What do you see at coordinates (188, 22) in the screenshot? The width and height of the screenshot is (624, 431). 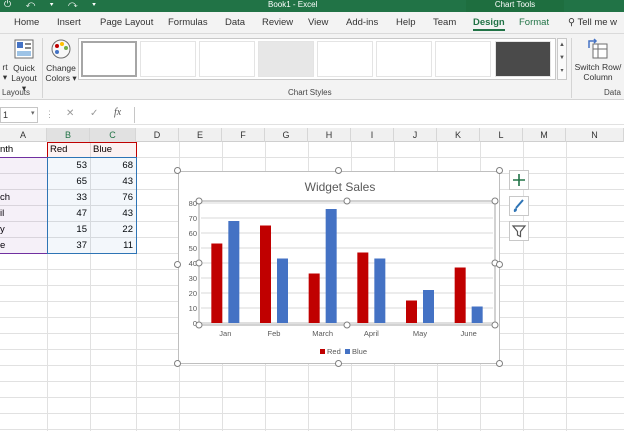 I see `tab-formulas: Formulas` at bounding box center [188, 22].